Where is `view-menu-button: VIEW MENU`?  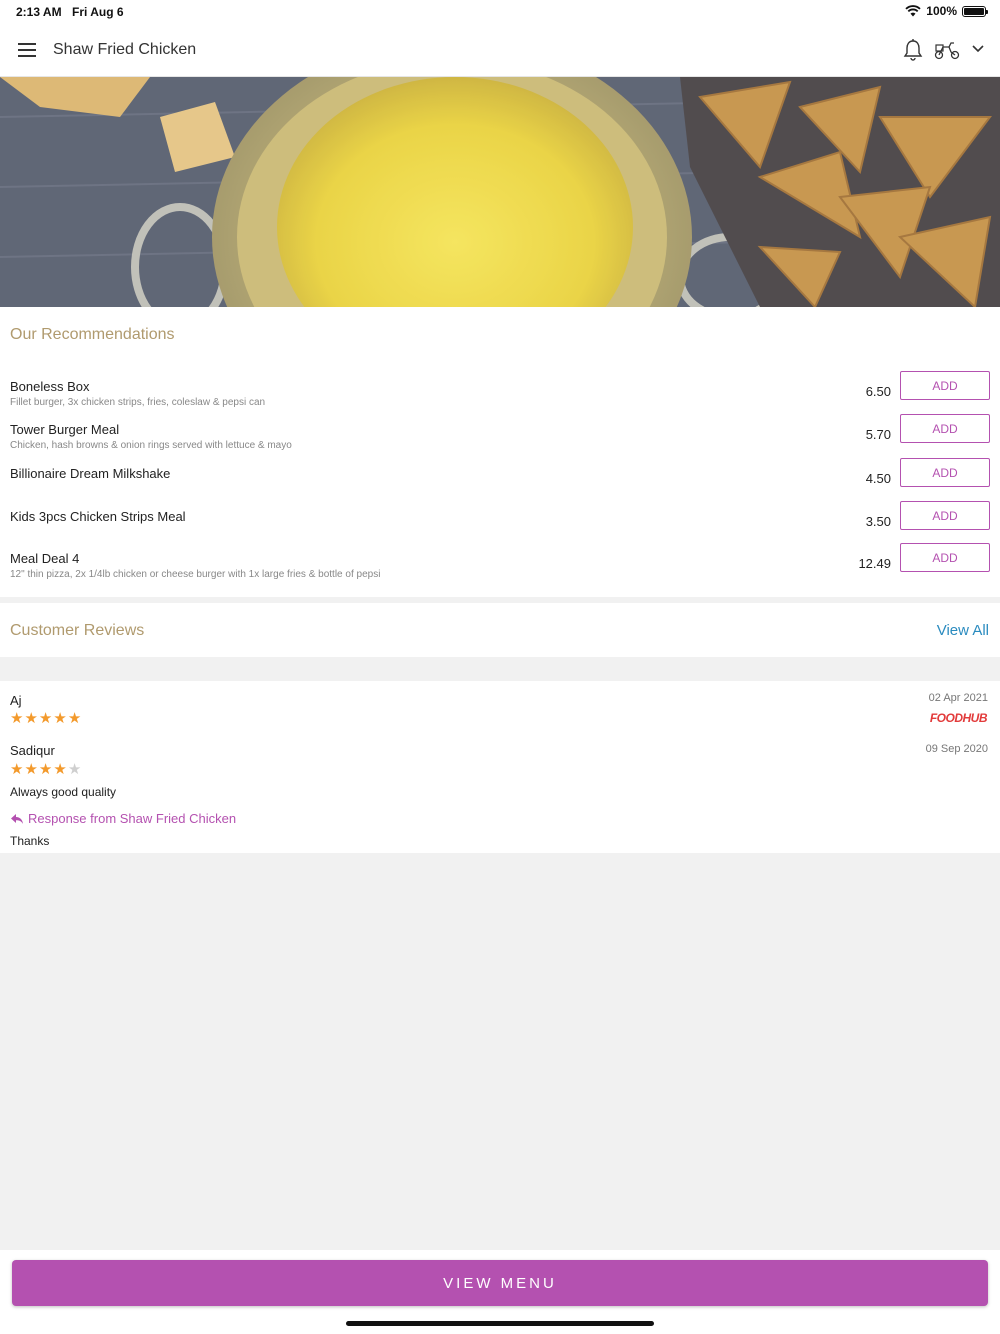 view-menu-button: VIEW MENU is located at coordinates (500, 1283).